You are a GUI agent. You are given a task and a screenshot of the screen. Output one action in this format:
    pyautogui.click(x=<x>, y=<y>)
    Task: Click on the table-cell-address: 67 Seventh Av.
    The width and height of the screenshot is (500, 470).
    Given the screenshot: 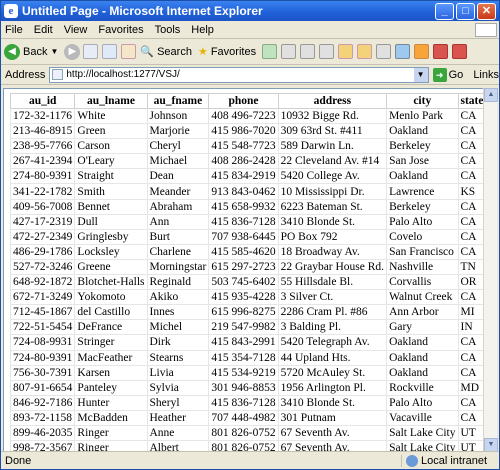 What is the action you would take?
    pyautogui.click(x=332, y=433)
    